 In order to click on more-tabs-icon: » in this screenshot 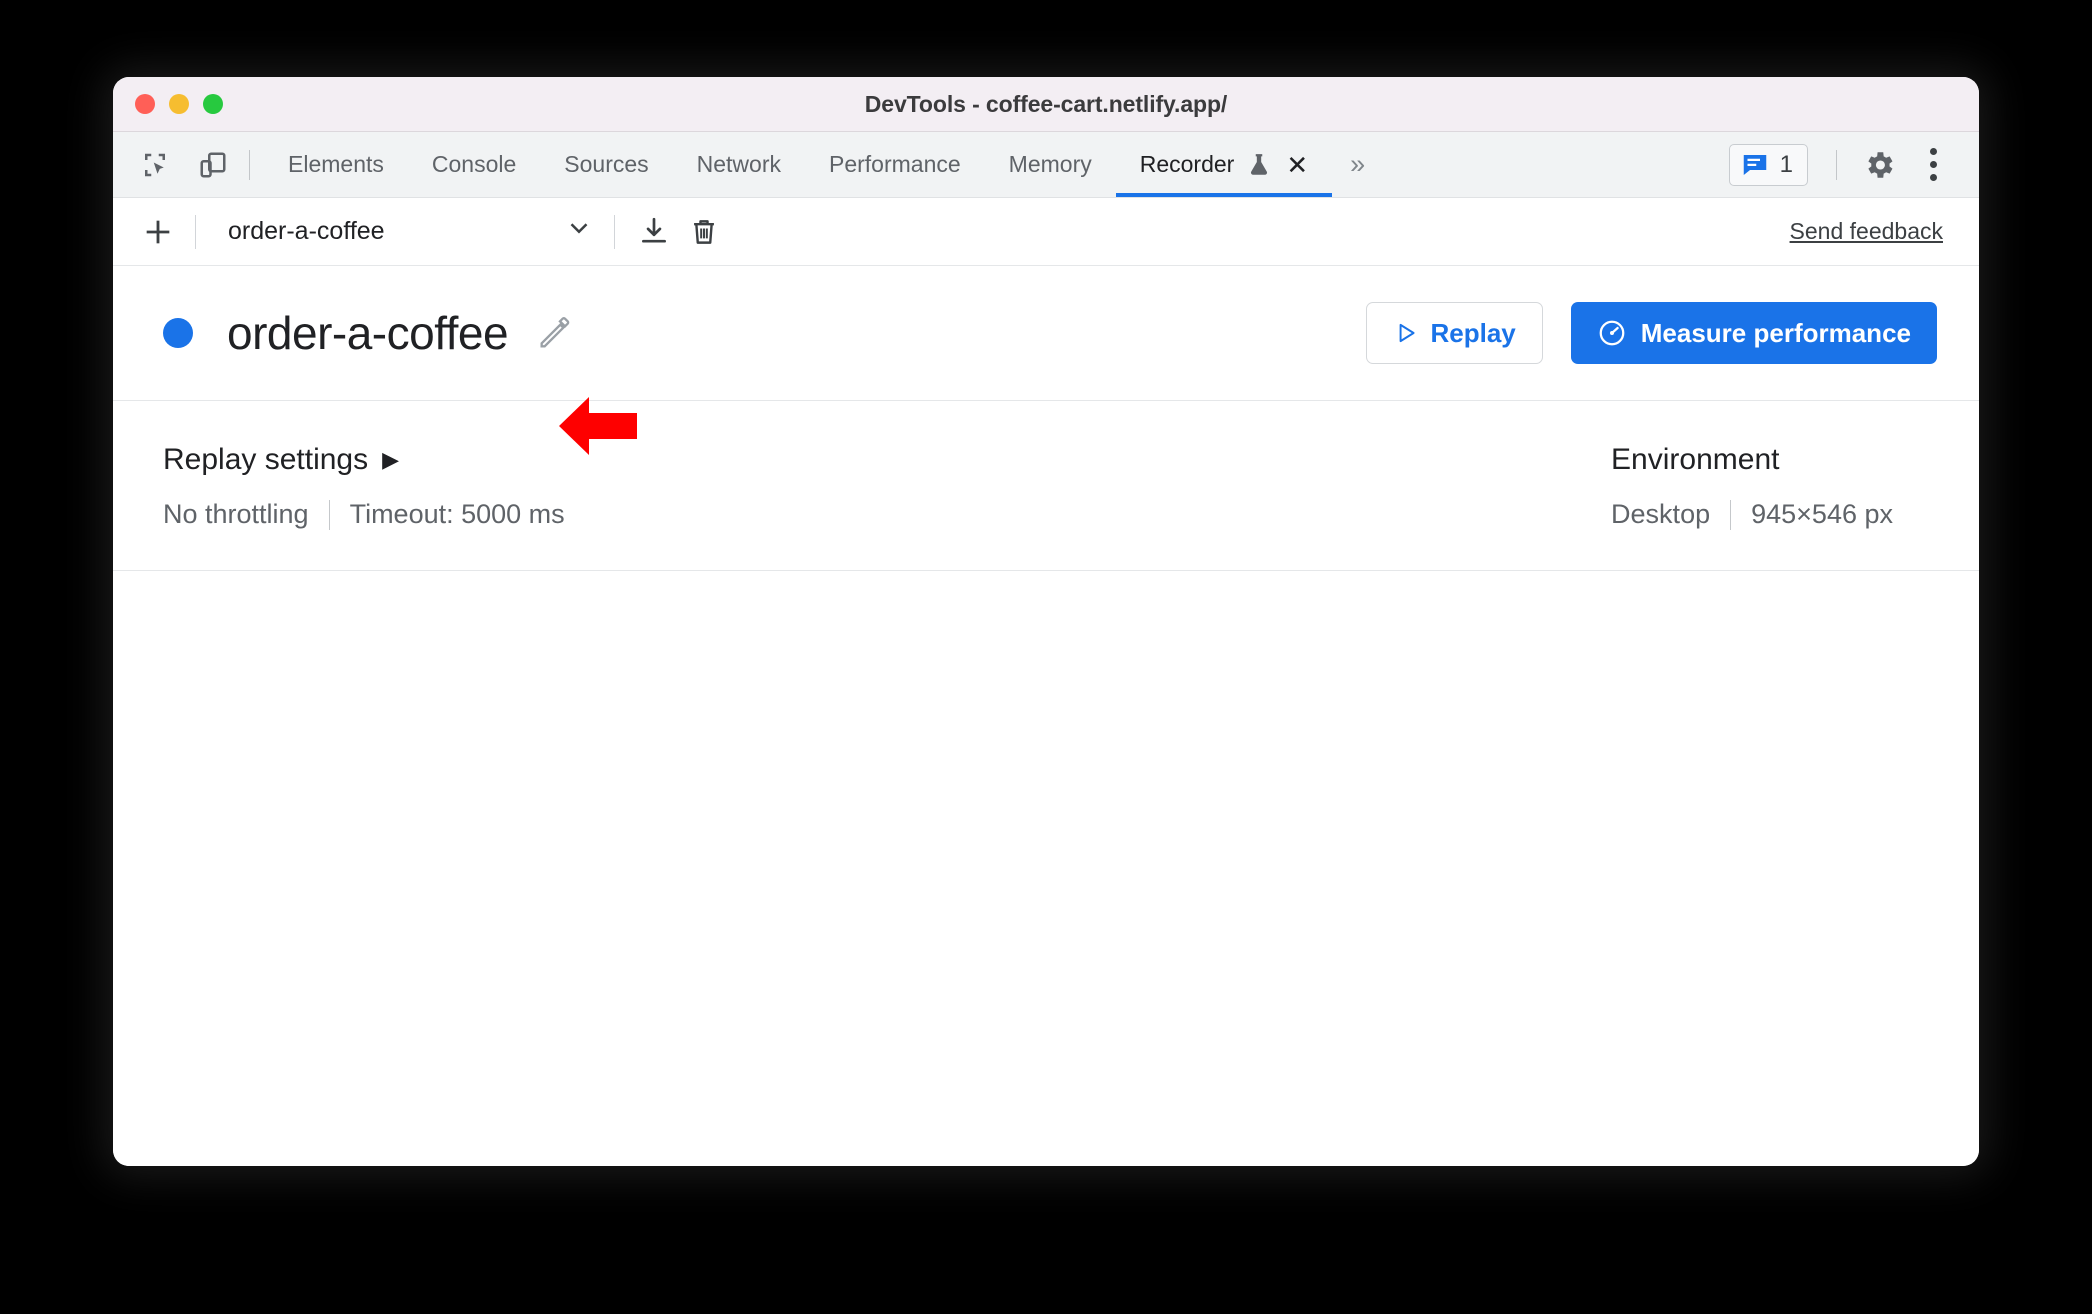, I will do `click(1357, 164)`.